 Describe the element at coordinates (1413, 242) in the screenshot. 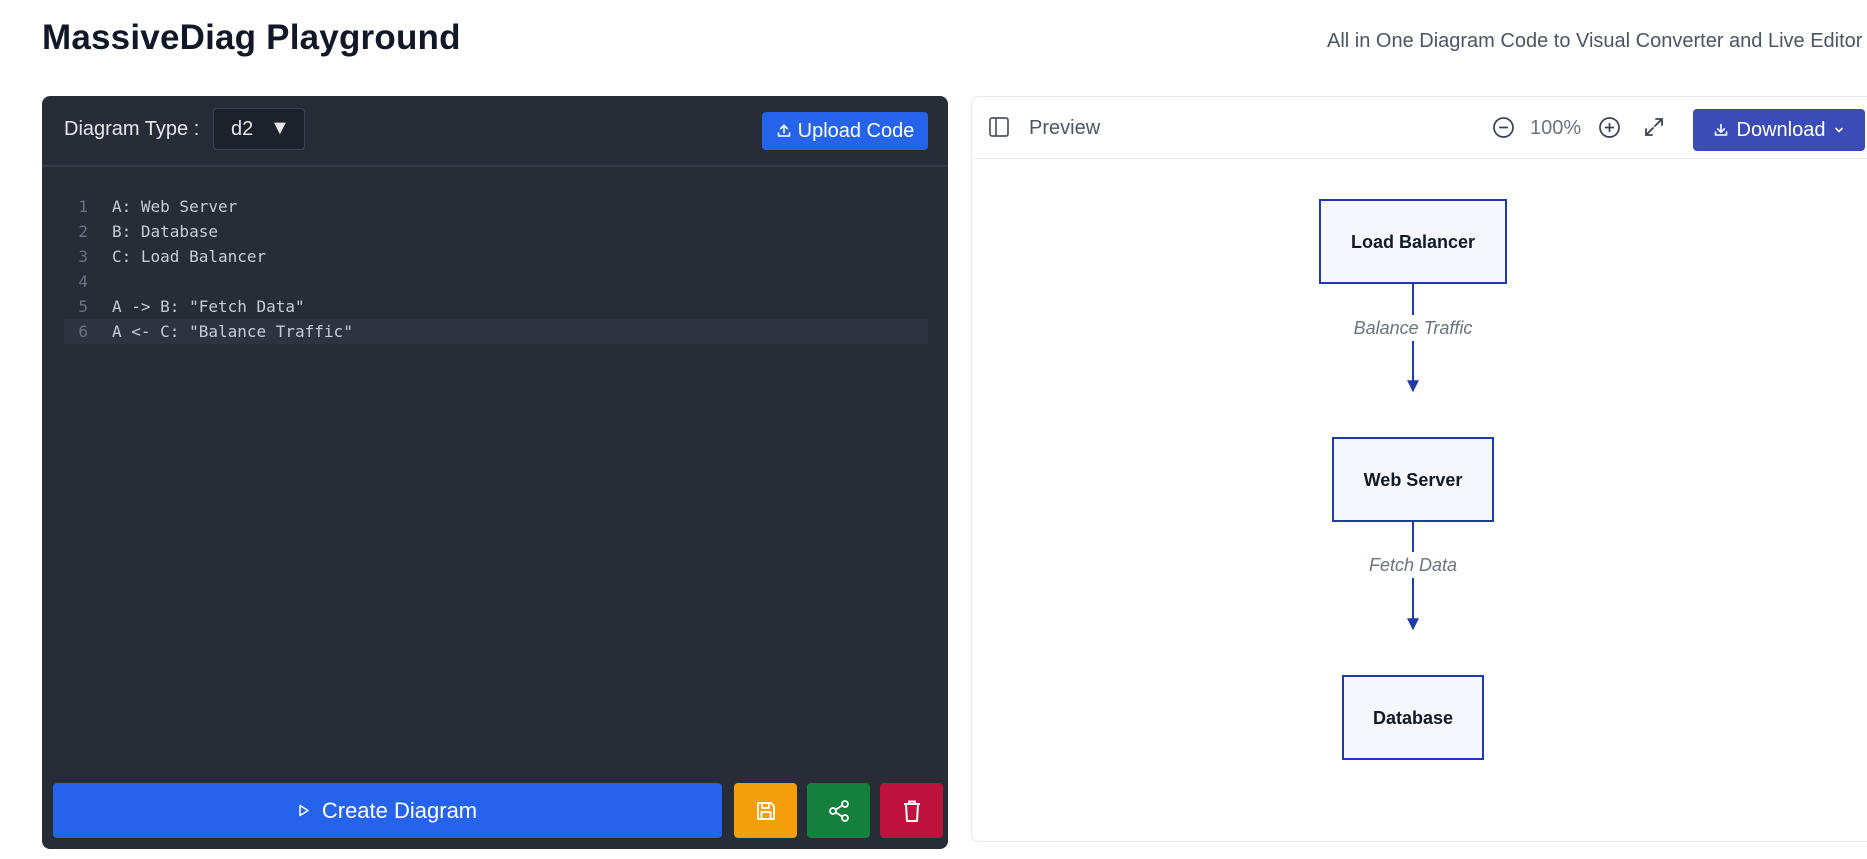

I see `node-label-load-balancer: Load Balancer` at that location.